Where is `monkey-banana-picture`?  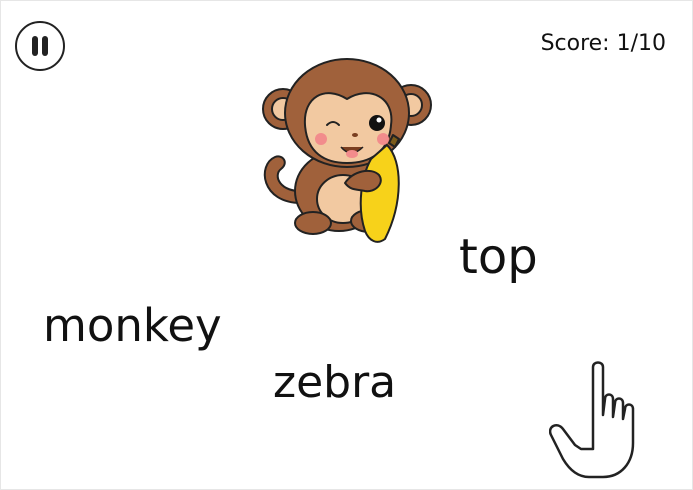
monkey-banana-picture is located at coordinates (347, 150).